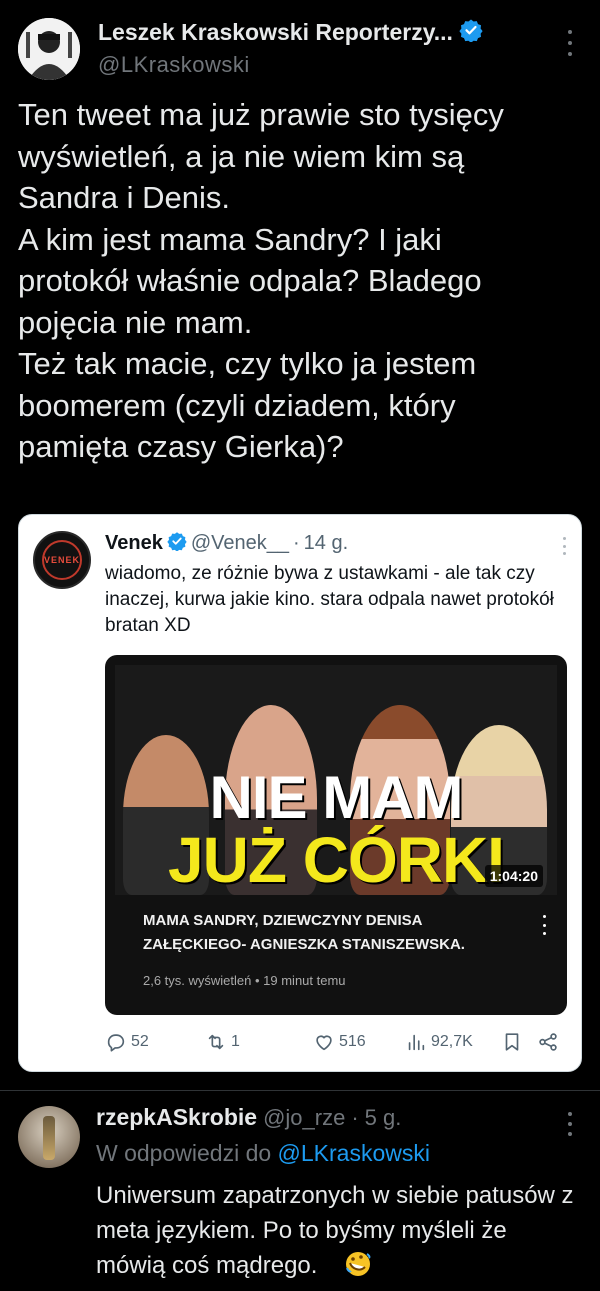  I want to click on author-avatar, so click(49, 49).